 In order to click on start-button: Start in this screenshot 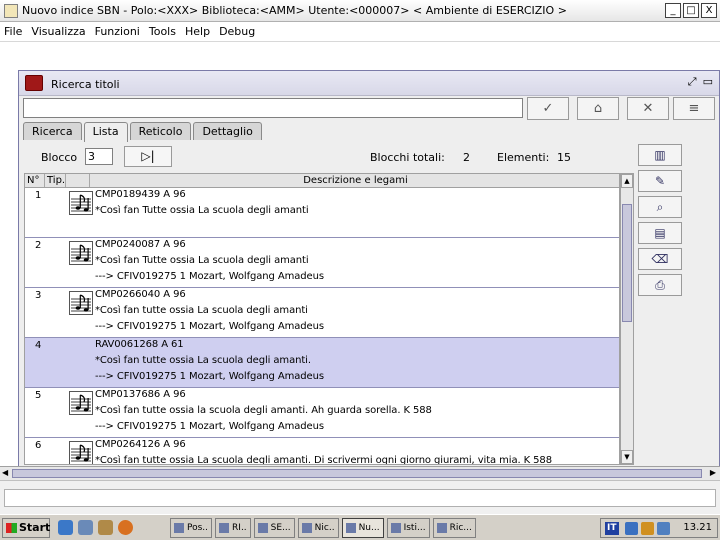, I will do `click(26, 528)`.